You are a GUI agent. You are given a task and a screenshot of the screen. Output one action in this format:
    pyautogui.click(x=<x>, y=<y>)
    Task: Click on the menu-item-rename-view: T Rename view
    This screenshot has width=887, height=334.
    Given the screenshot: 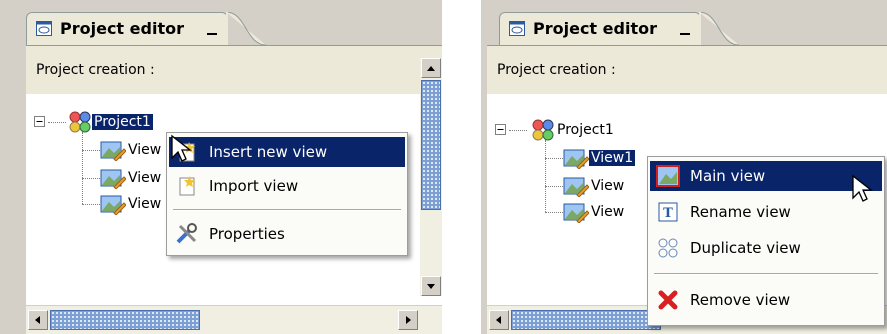 What is the action you would take?
    pyautogui.click(x=766, y=212)
    